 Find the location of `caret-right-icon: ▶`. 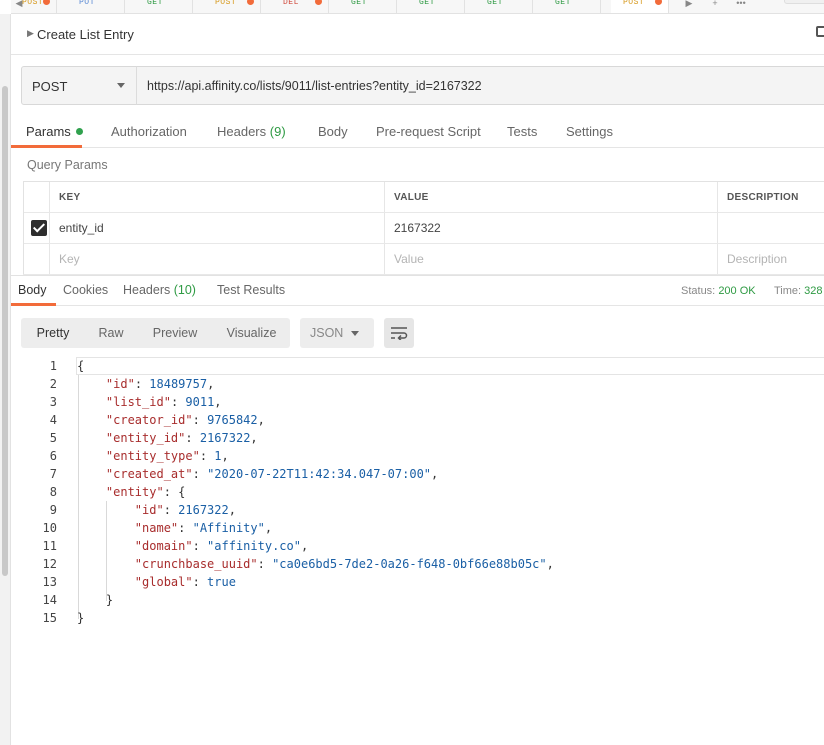

caret-right-icon: ▶ is located at coordinates (30, 33).